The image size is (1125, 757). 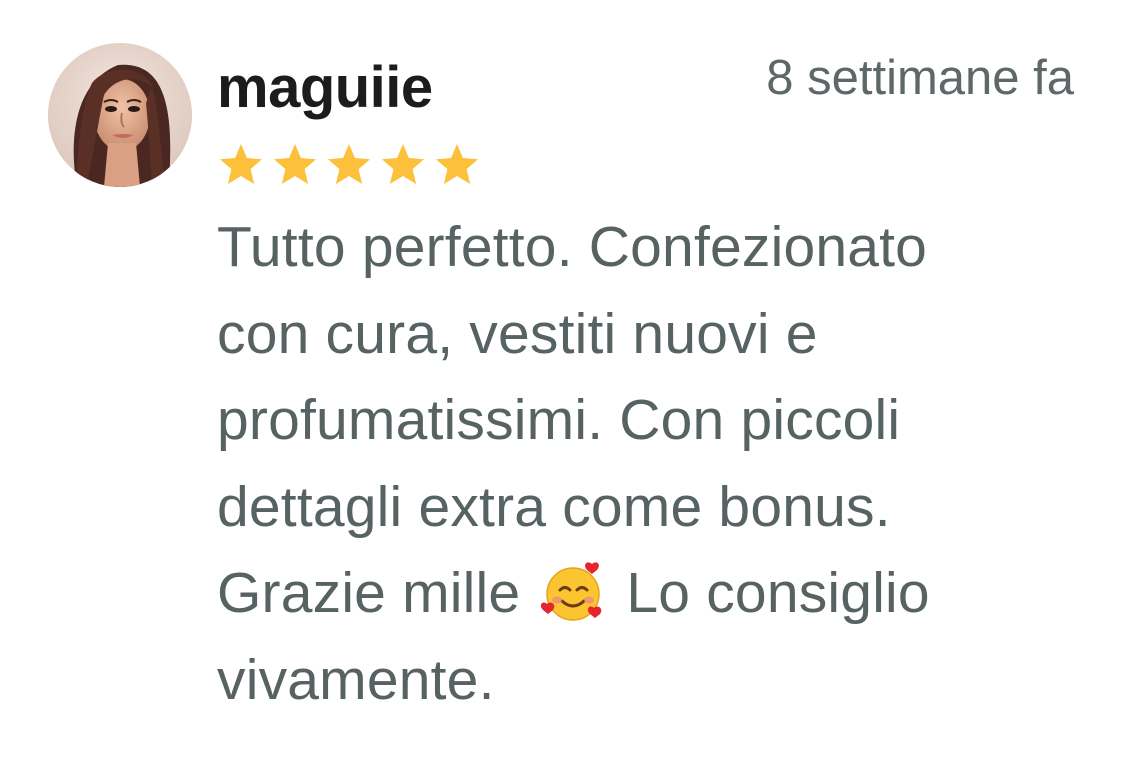 I want to click on user-avatar, so click(x=120, y=115).